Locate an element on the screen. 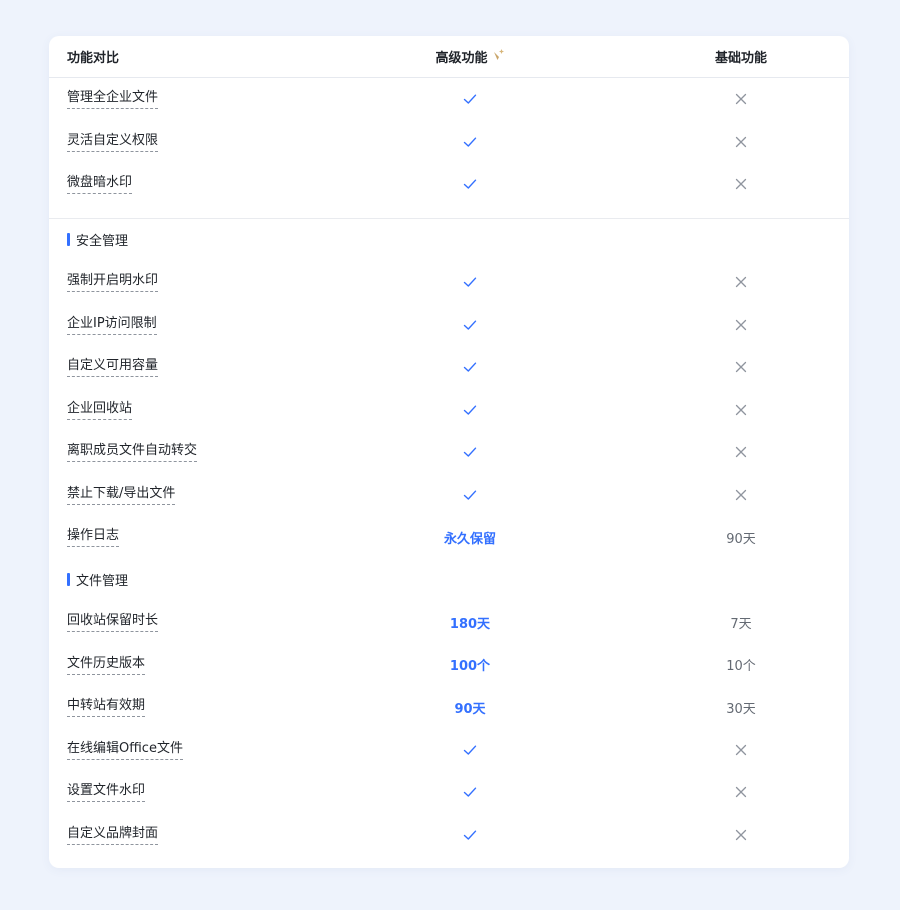 This screenshot has width=900, height=910. table-row: 离职成员文件自动转交 is located at coordinates (449, 452).